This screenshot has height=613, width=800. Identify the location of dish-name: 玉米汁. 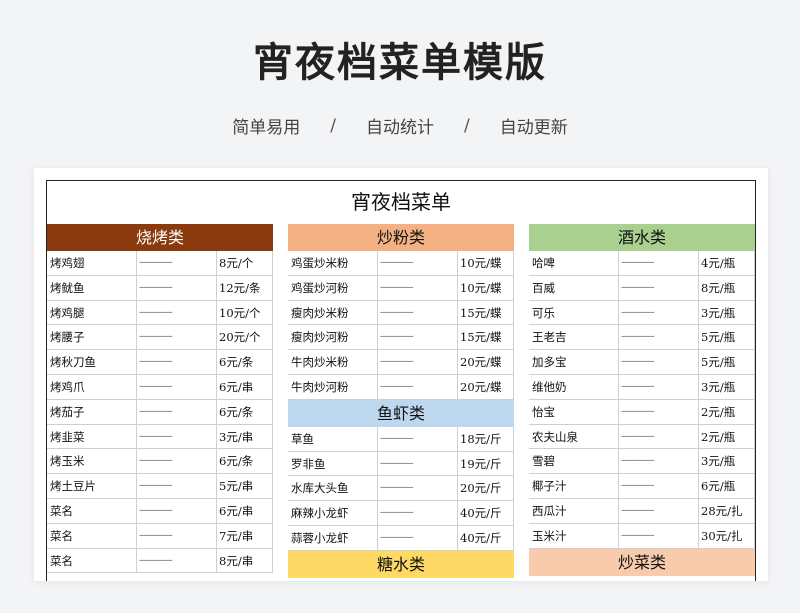
(574, 535).